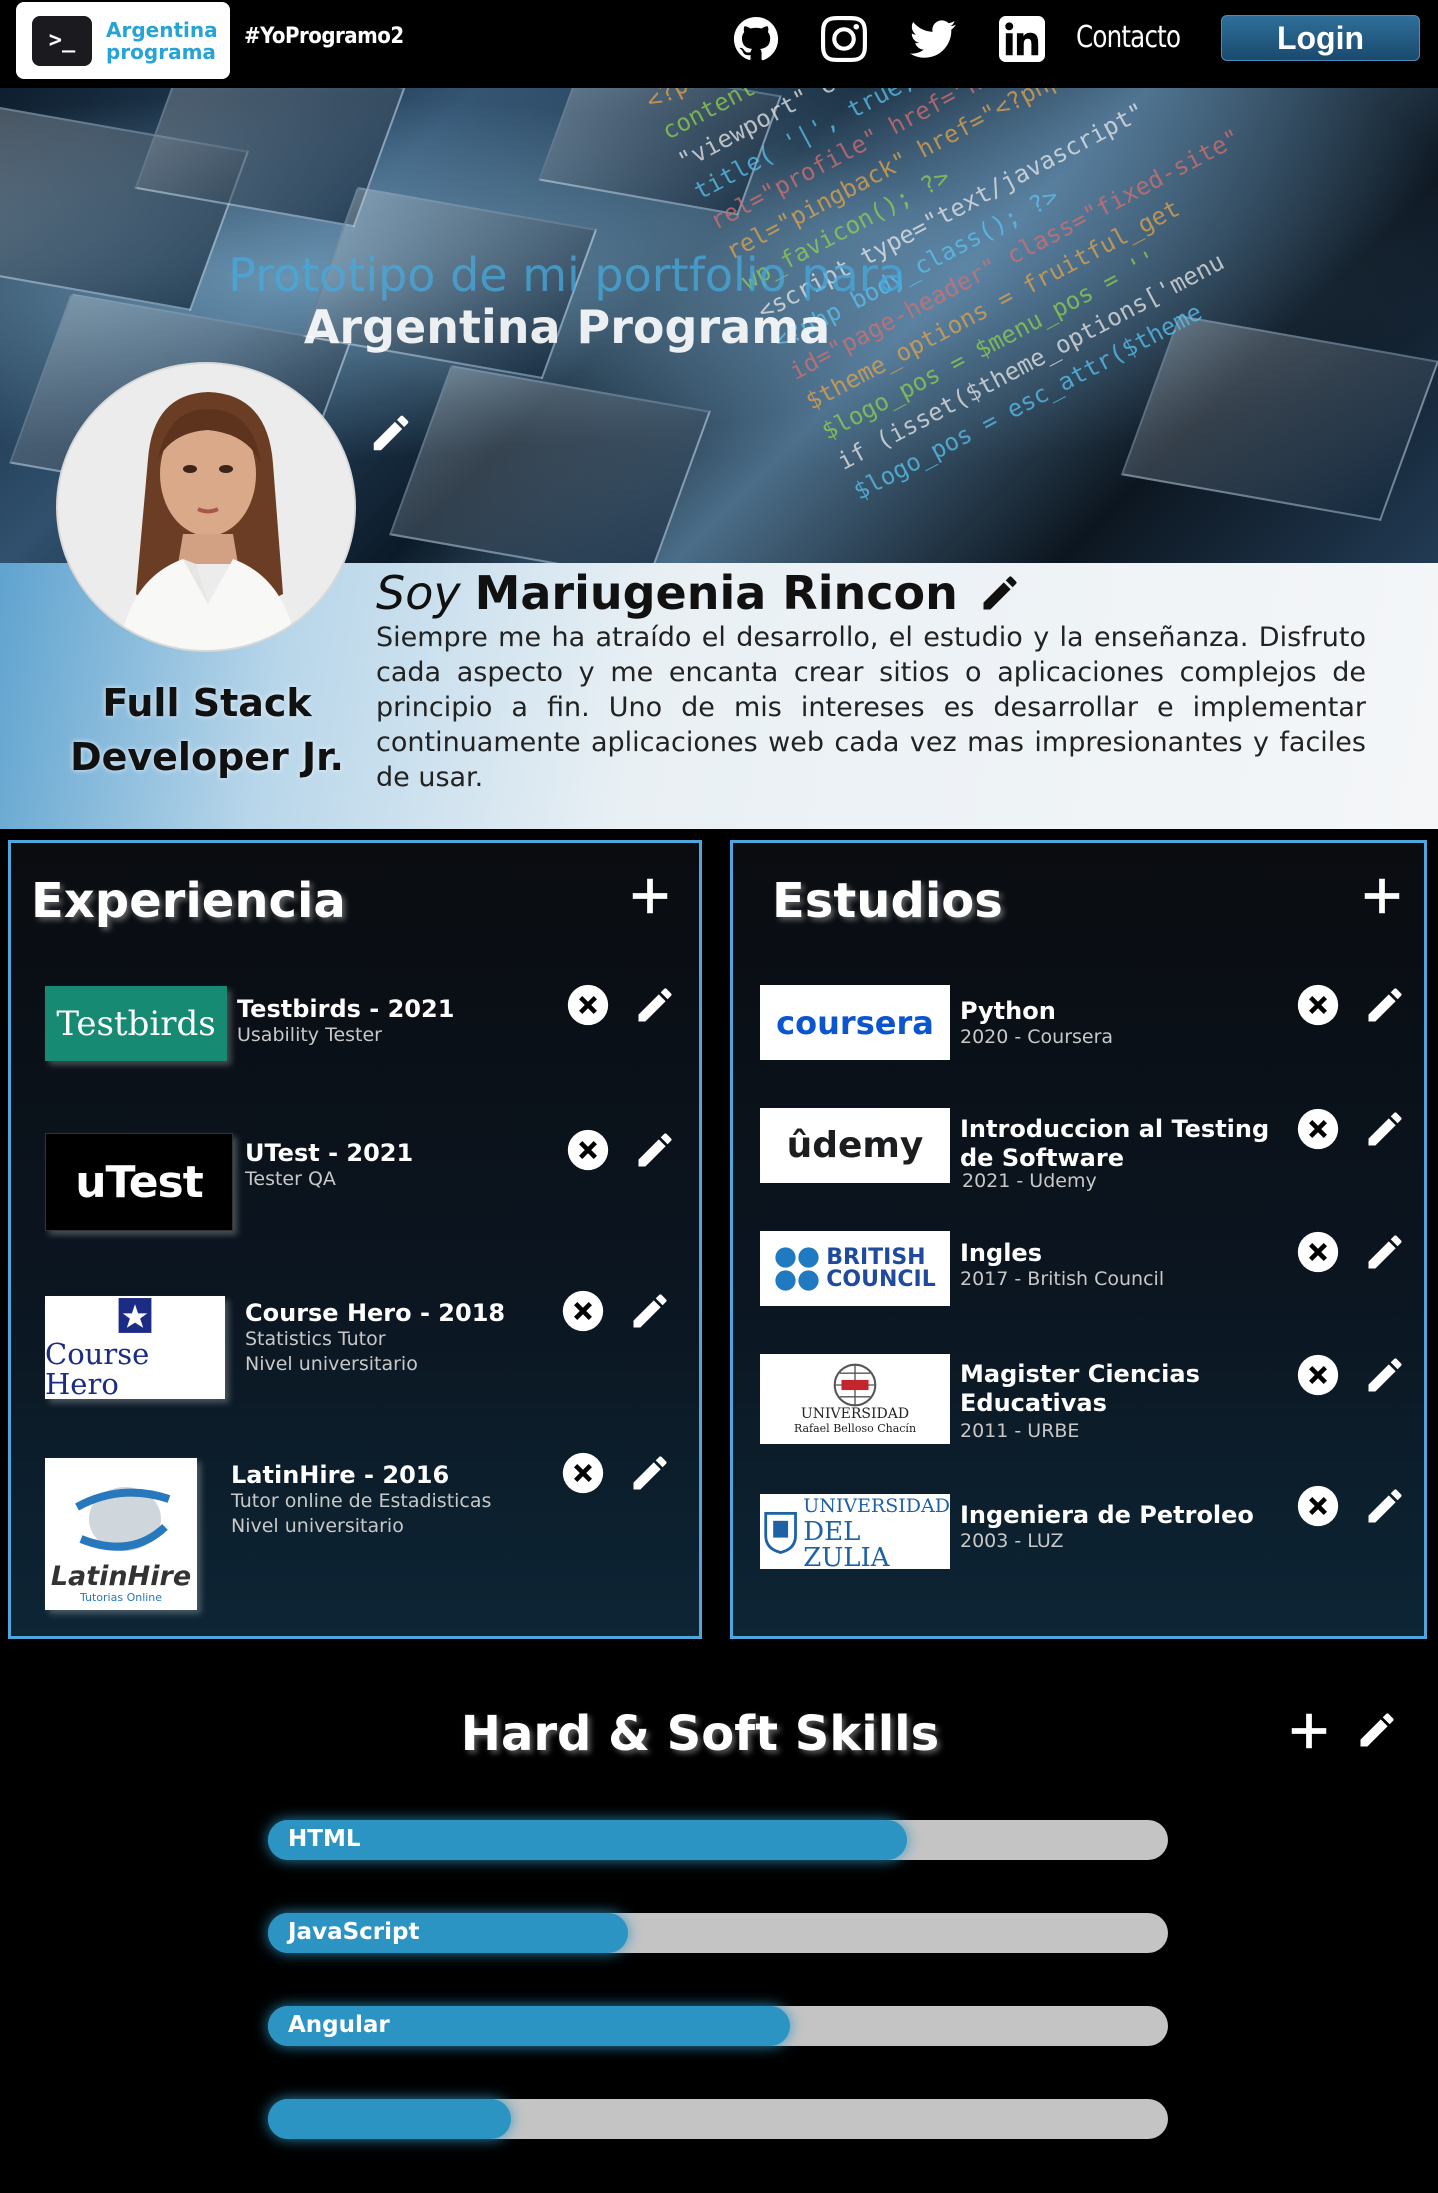 This screenshot has height=2193, width=1438. Describe the element at coordinates (62, 40) in the screenshot. I see `terminal-icon: >_` at that location.